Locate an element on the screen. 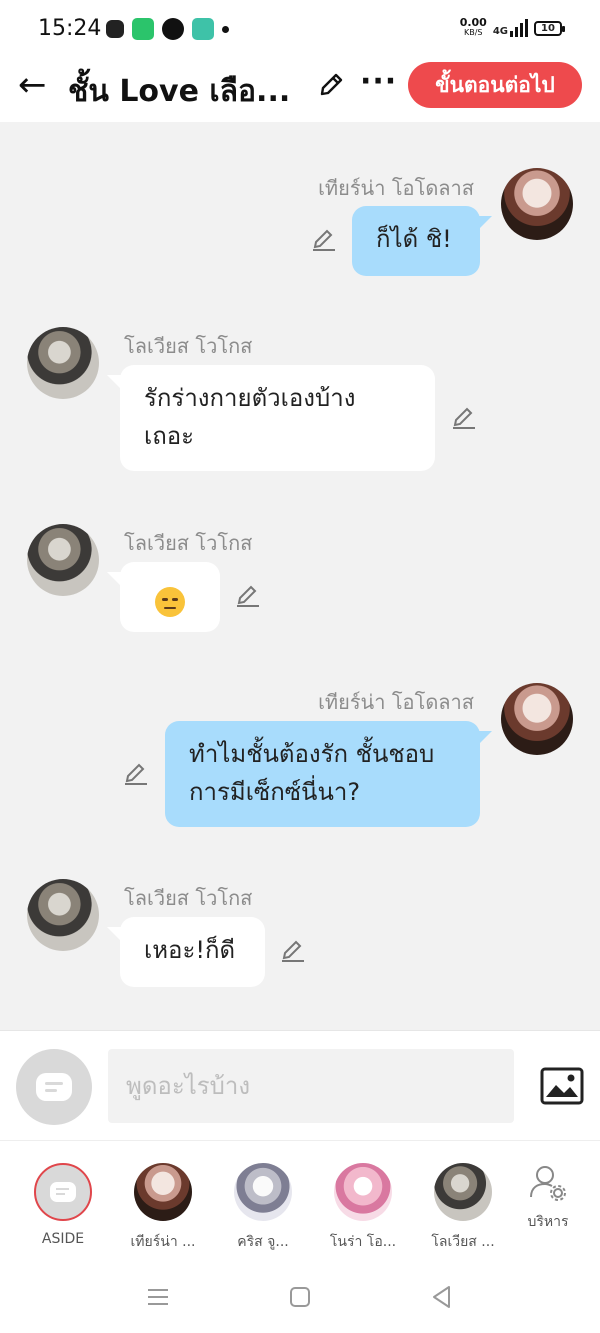 The image size is (600, 1333). system-nav-bar is located at coordinates (300, 1297).